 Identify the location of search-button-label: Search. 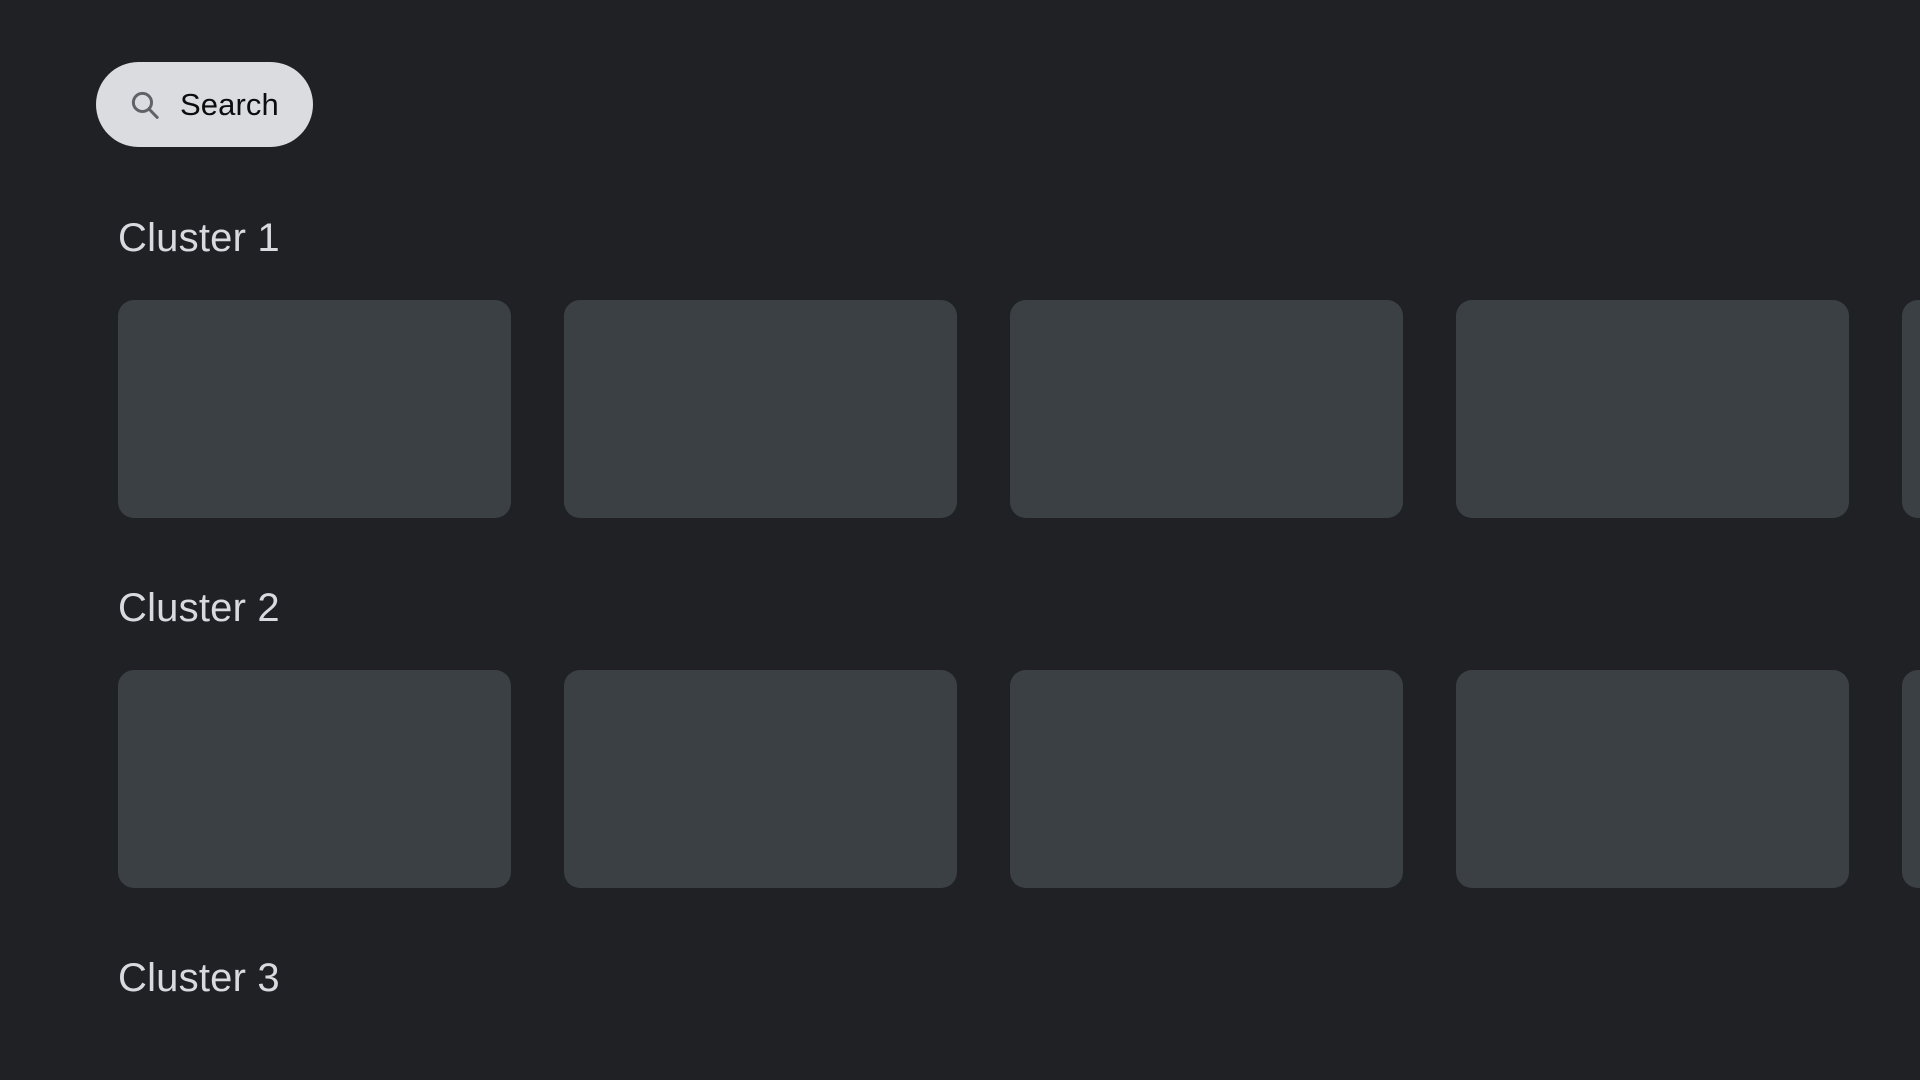
(229, 104).